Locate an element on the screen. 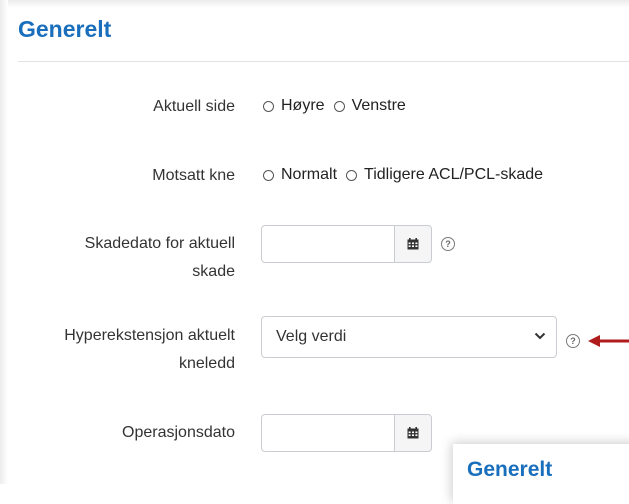  section-title: Generelt is located at coordinates (65, 29).